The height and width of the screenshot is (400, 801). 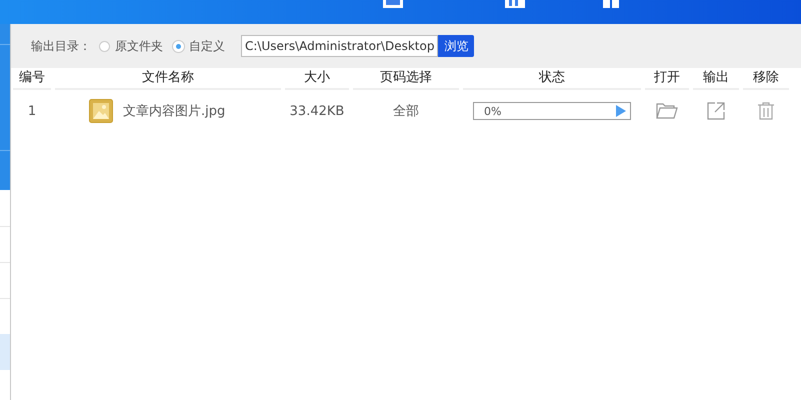 What do you see at coordinates (766, 111) in the screenshot?
I see `trash-icon` at bounding box center [766, 111].